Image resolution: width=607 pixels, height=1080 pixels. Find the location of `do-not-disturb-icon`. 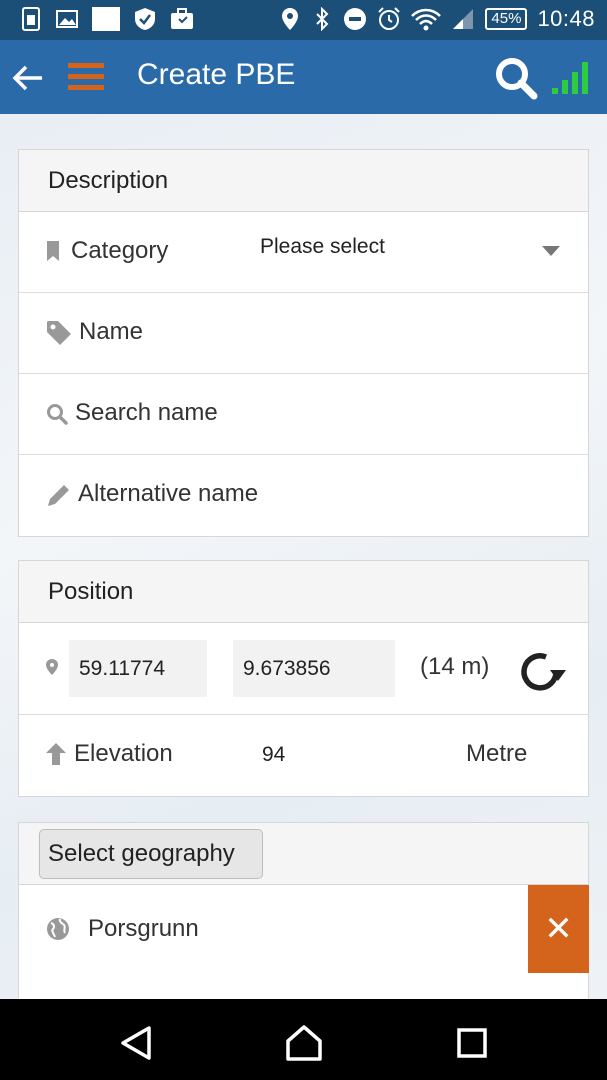

do-not-disturb-icon is located at coordinates (355, 19).